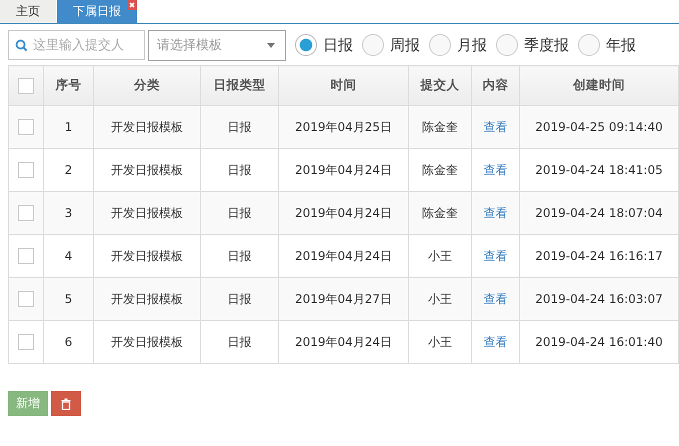 The width and height of the screenshot is (679, 446). Describe the element at coordinates (599, 86) in the screenshot. I see `column-header: 创建时间` at that location.